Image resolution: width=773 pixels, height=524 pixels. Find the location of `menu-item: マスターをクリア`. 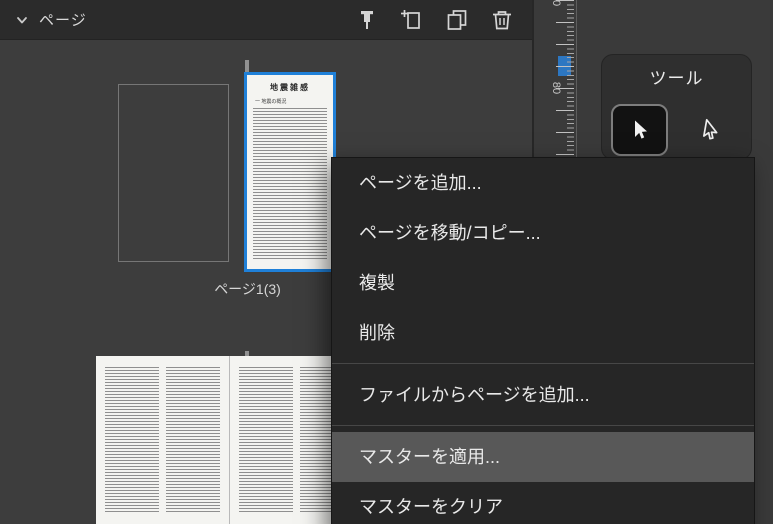

menu-item: マスターをクリア is located at coordinates (543, 503).